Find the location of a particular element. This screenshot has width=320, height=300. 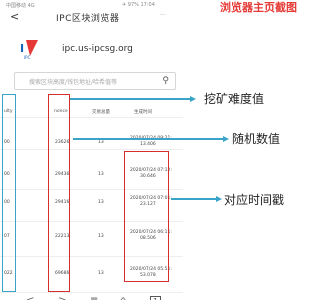

search-input: 搜索区块高度/钱包地址/哈希值等 ⚲ is located at coordinates (95, 81).